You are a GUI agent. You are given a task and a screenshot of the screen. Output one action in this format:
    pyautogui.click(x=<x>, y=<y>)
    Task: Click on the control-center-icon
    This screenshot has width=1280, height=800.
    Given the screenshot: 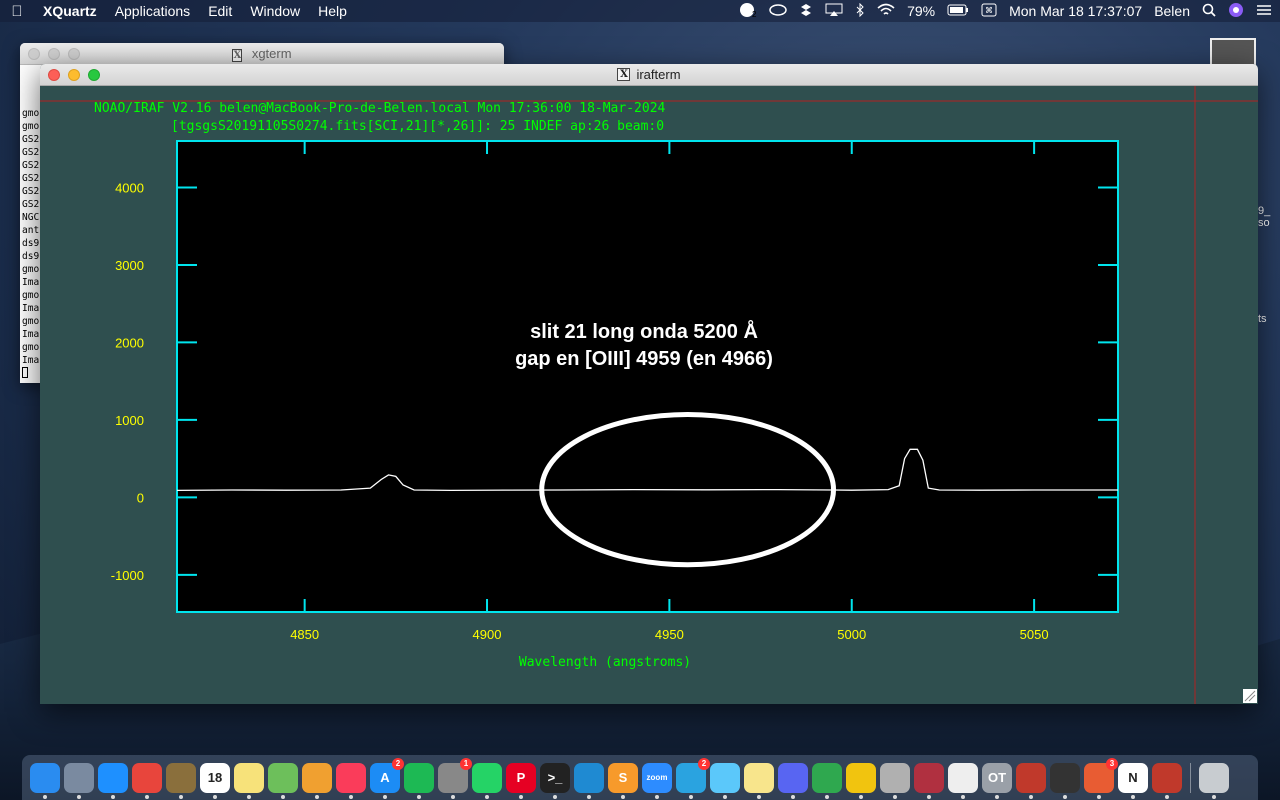 What is the action you would take?
    pyautogui.click(x=1264, y=11)
    